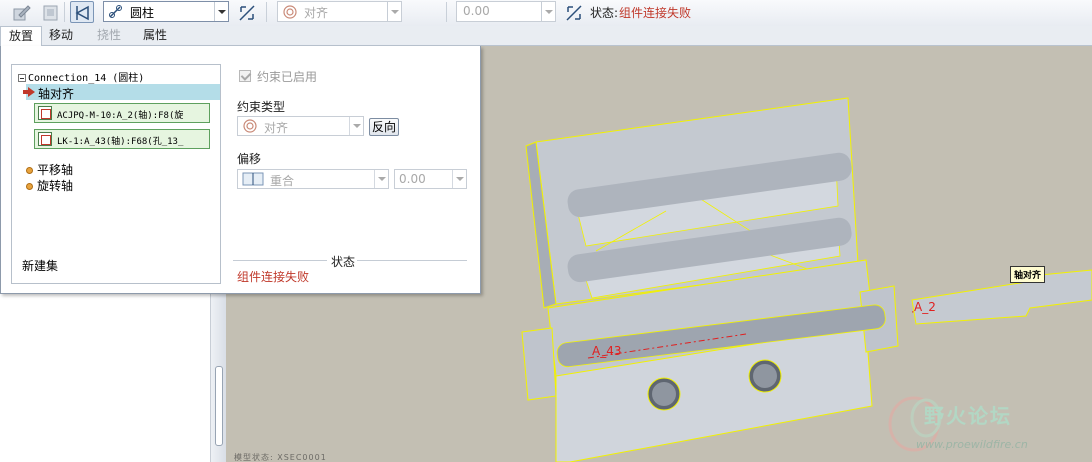 This screenshot has width=1092, height=462. I want to click on tree-item-axis-align-label: 轴对齐, so click(56, 94).